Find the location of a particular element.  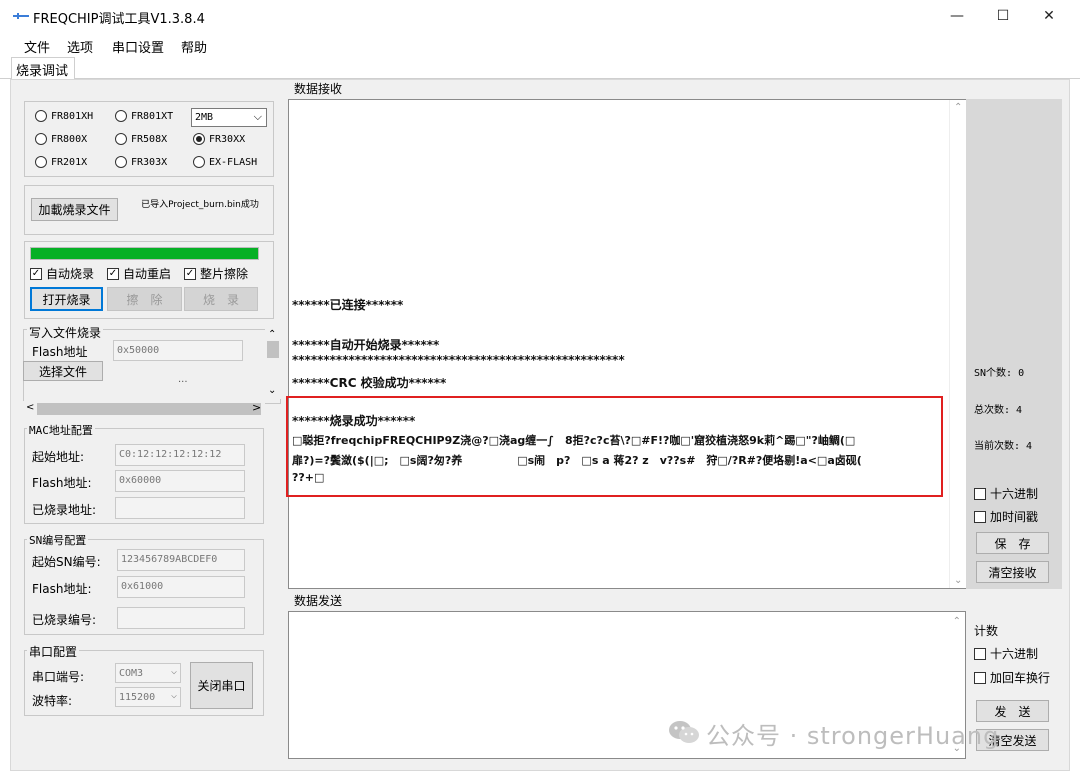

radio-circle-selected is located at coordinates (199, 139).